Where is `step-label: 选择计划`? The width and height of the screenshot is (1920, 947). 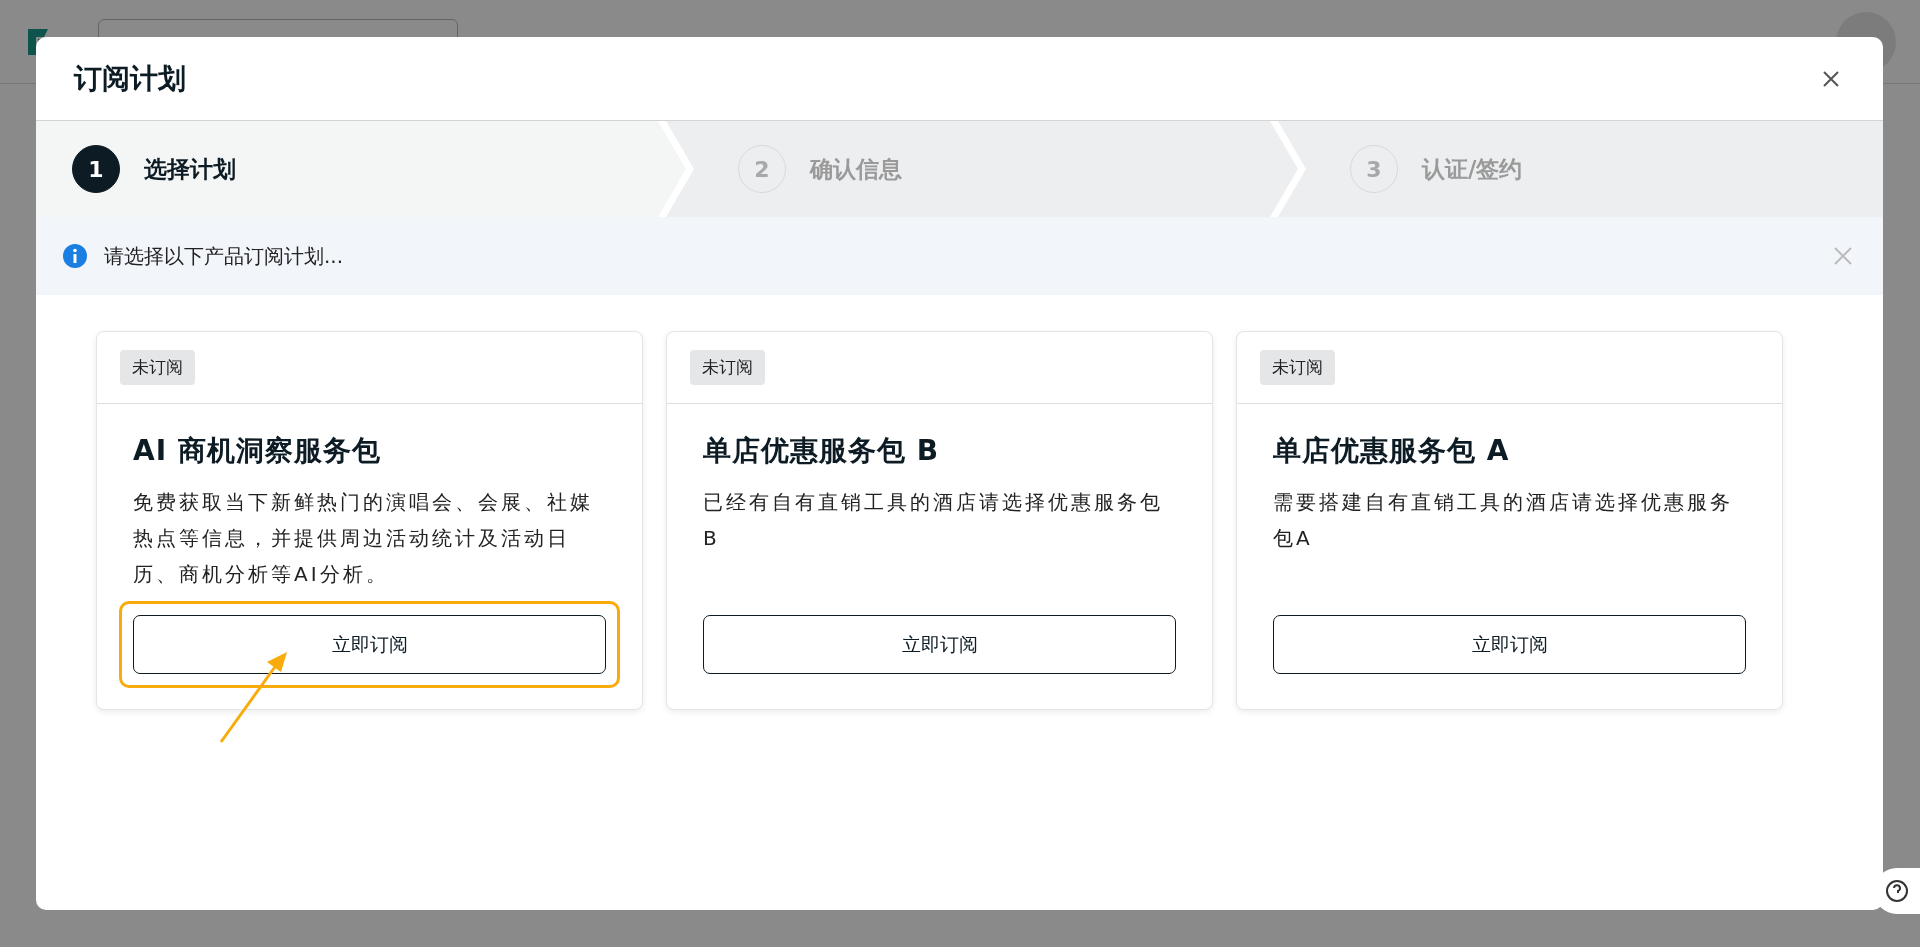
step-label: 选择计划 is located at coordinates (190, 169).